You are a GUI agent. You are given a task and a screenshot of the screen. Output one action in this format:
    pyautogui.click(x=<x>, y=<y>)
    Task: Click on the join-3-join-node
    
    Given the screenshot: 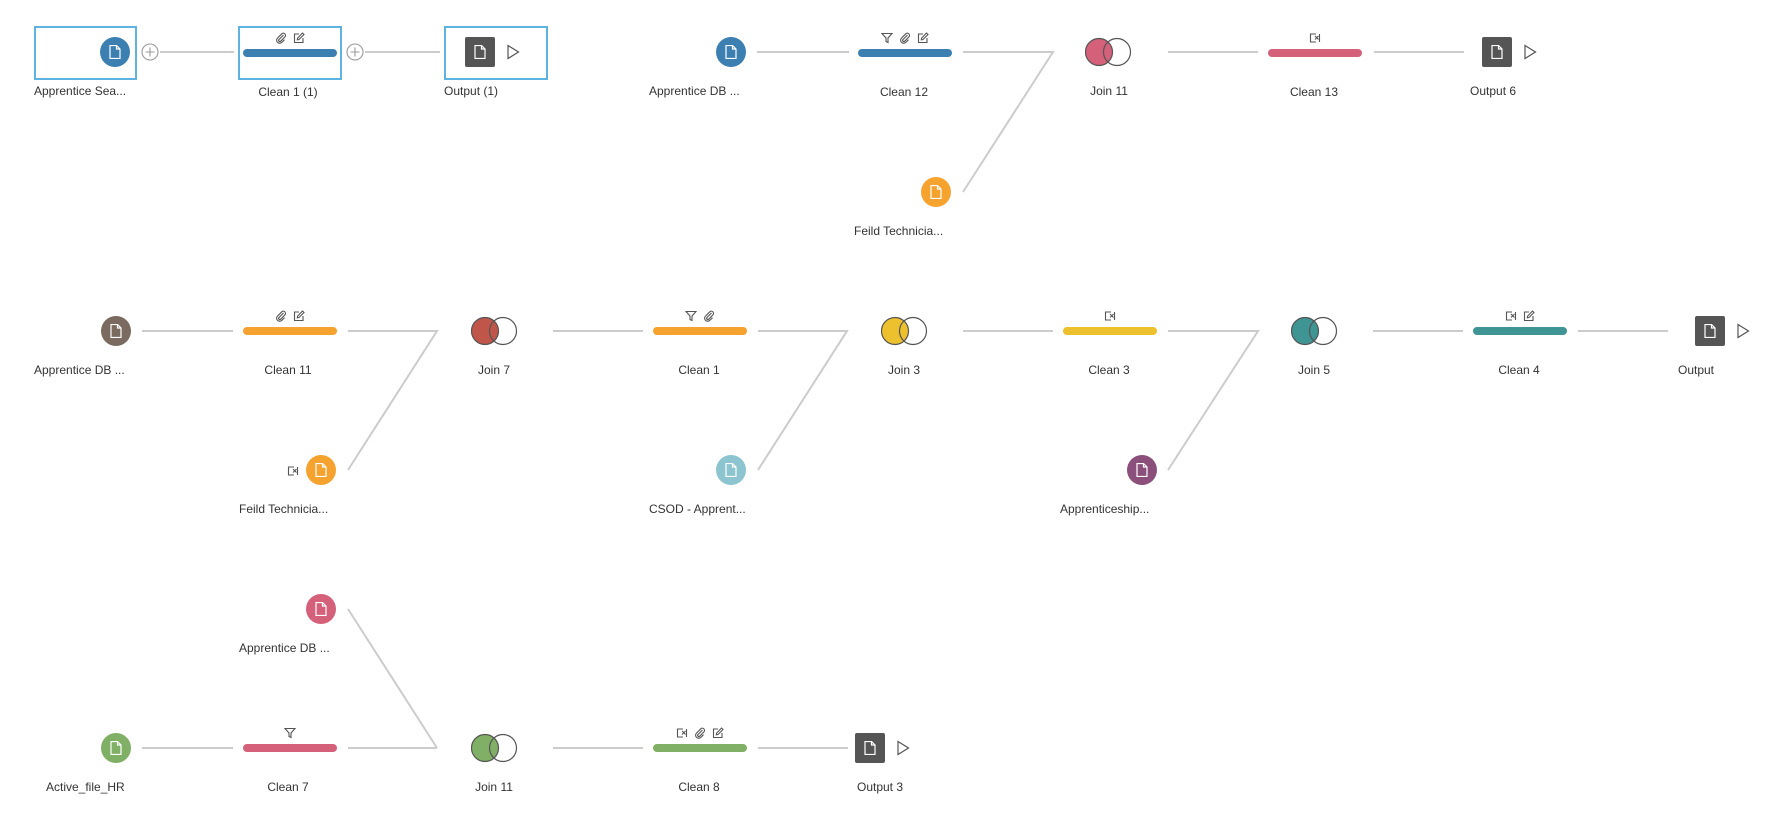 What is the action you would take?
    pyautogui.click(x=904, y=331)
    